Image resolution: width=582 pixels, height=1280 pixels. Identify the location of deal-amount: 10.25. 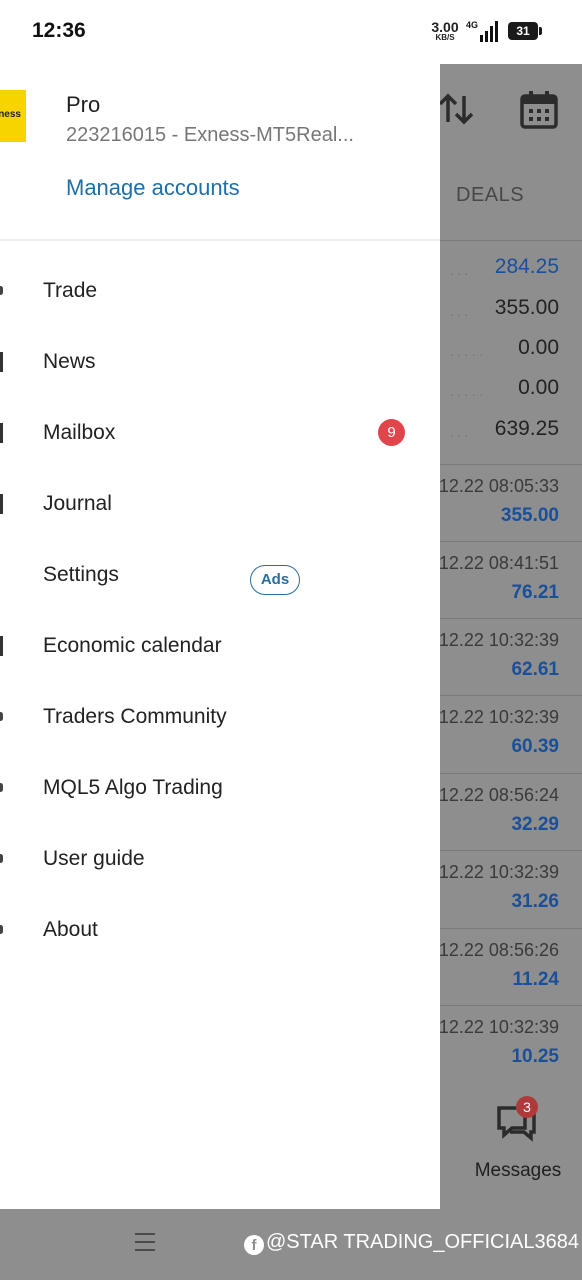
(535, 1056).